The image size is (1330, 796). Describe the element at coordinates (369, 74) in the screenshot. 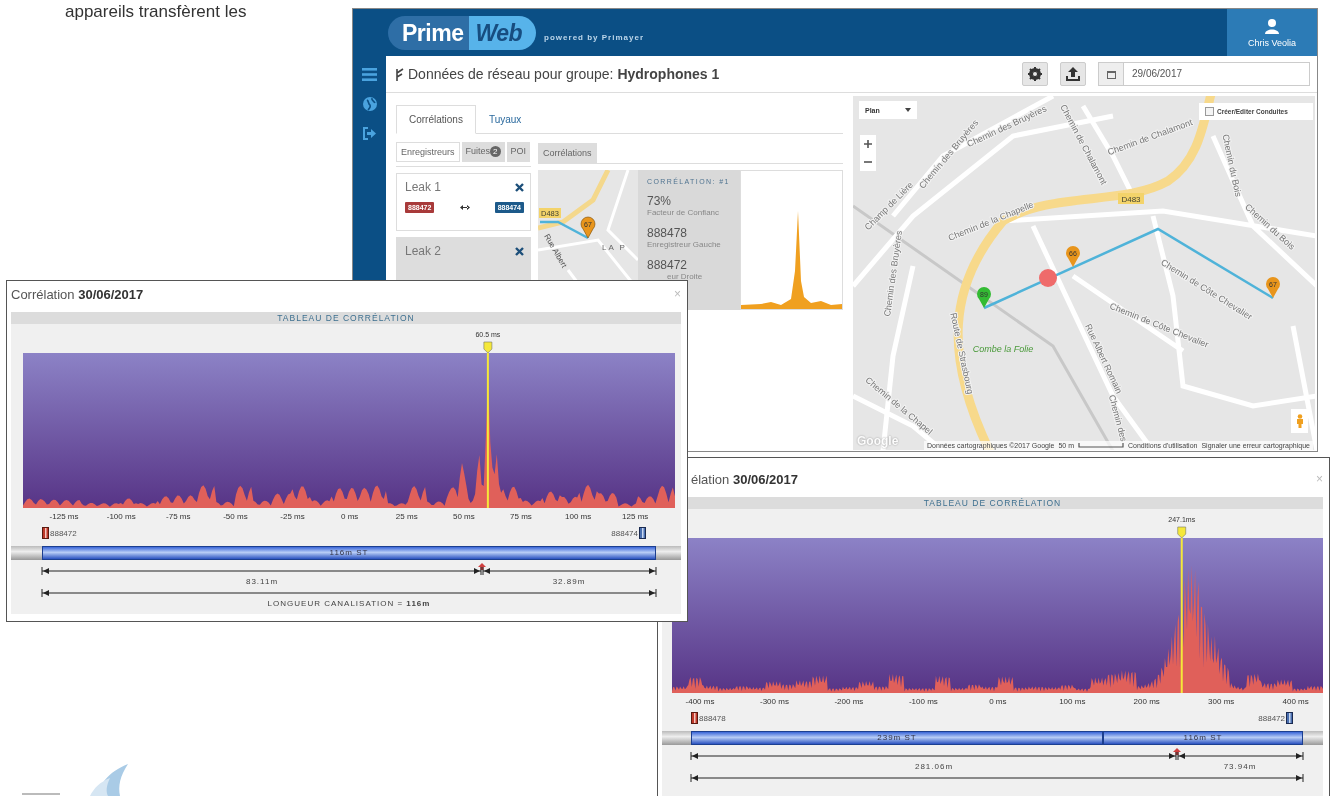

I see `menu-icon` at that location.